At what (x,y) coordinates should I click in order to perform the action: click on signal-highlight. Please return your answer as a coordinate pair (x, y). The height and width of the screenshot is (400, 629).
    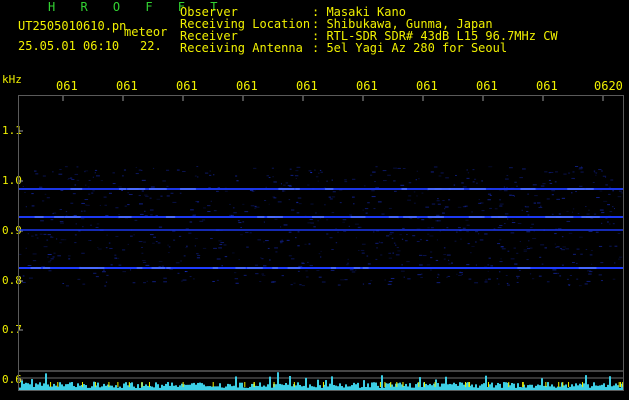
    Looking at the image, I should click on (475, 217).